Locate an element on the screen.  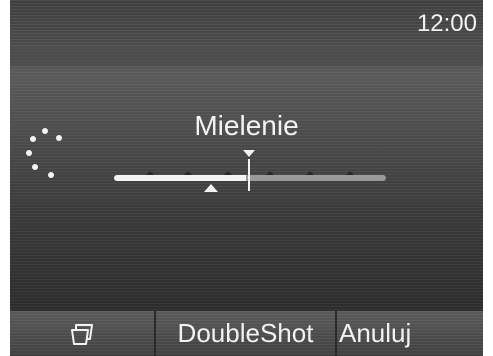
grind-gauge is located at coordinates (246, 171).